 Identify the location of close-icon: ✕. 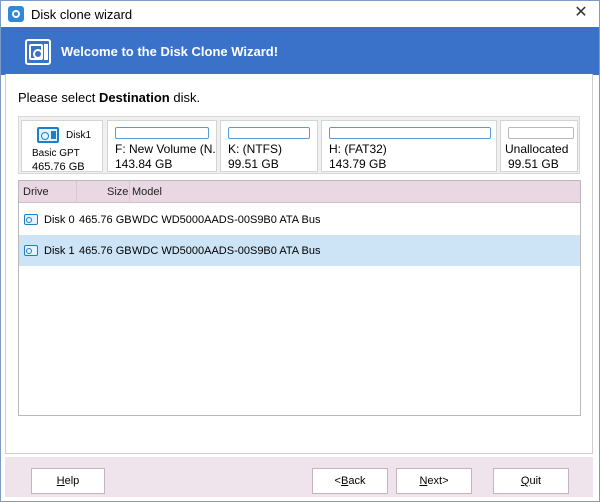
(581, 13).